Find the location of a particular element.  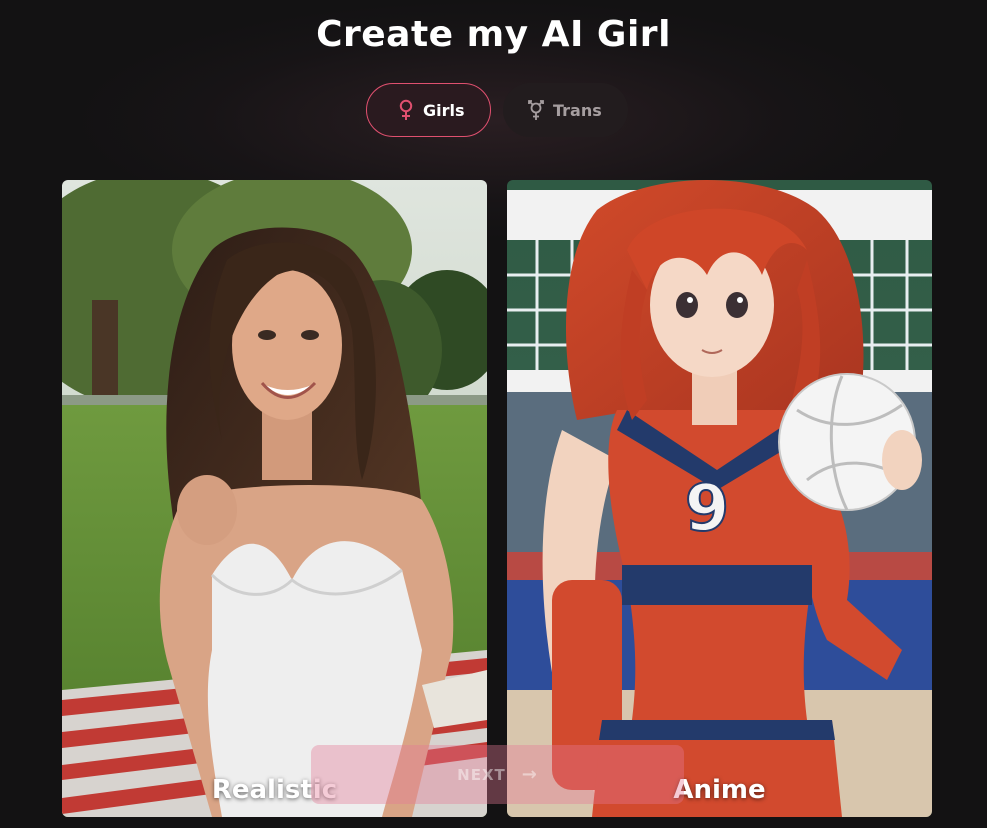

female-icon is located at coordinates (406, 109).